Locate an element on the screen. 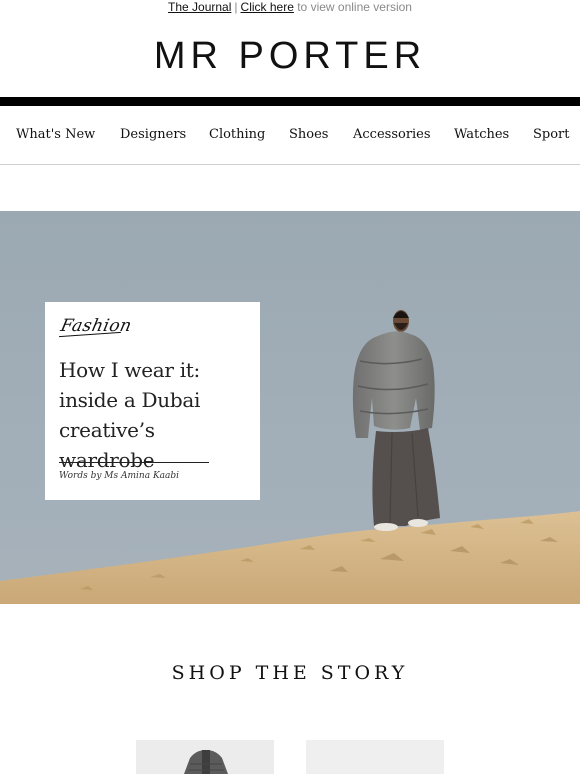 This screenshot has height=774, width=580. nav-item-watches: Watches is located at coordinates (481, 135).